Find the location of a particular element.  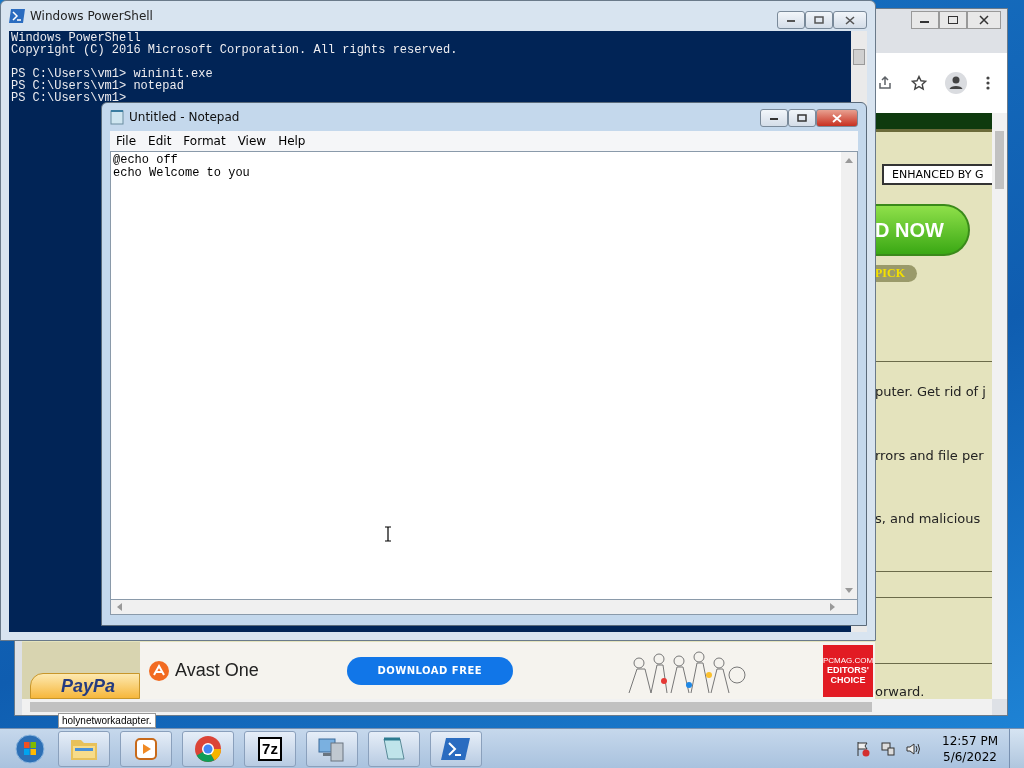

menu-item: Help is located at coordinates (292, 141).